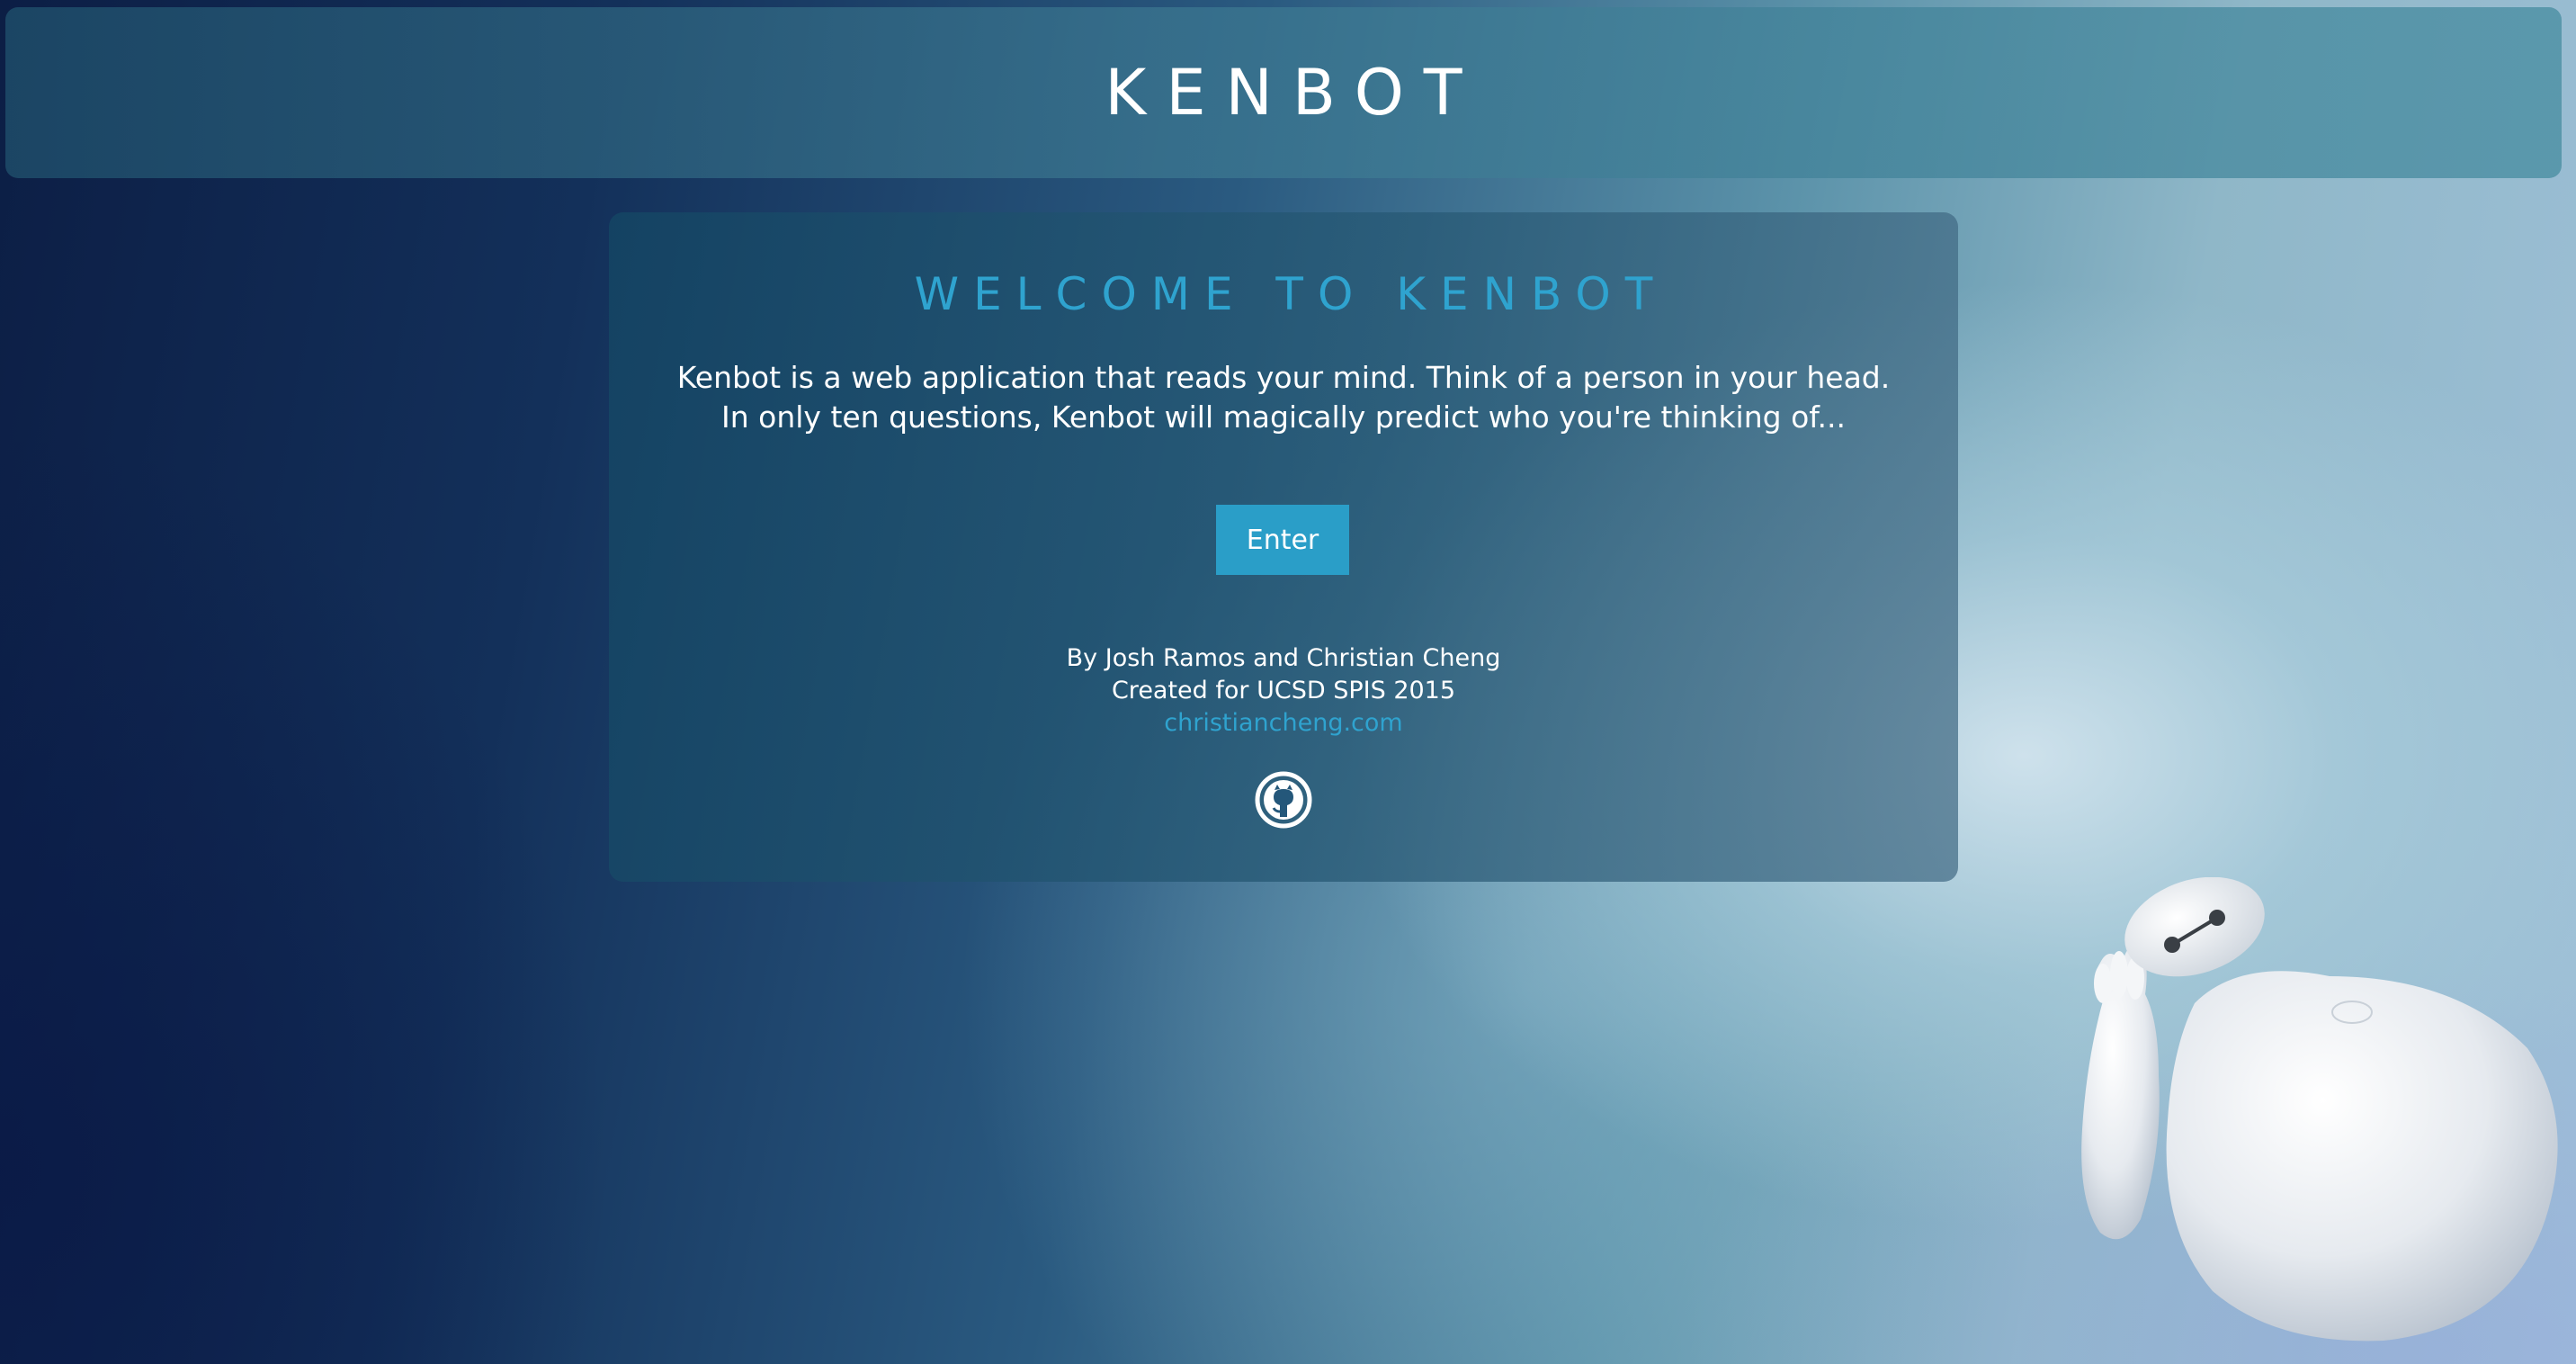 This screenshot has width=2576, height=1364. What do you see at coordinates (1293, 93) in the screenshot?
I see `site-title: KENBOT` at bounding box center [1293, 93].